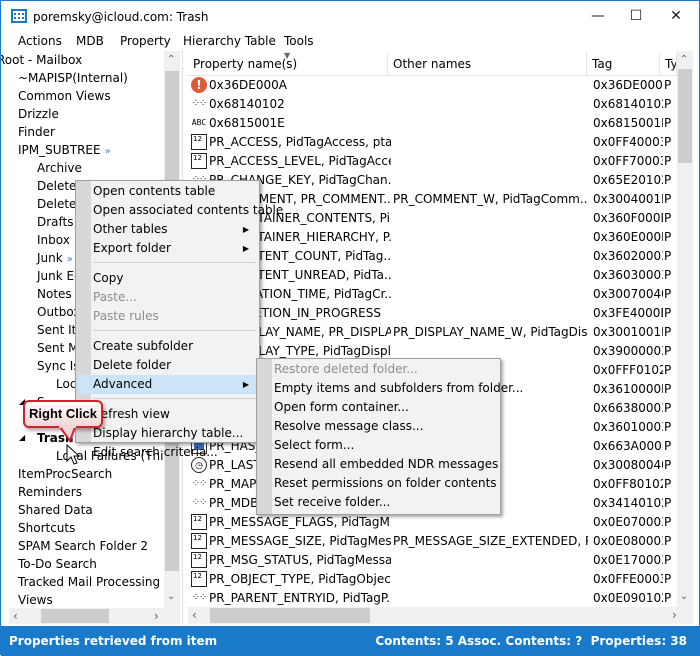 The height and width of the screenshot is (656, 700). I want to click on tree-item: Loc, so click(66, 384).